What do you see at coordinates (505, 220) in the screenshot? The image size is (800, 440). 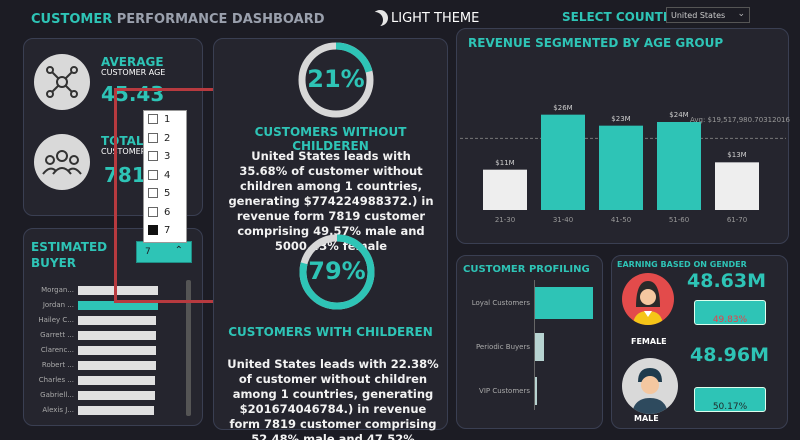 I see `bar-category-label: 21-30` at bounding box center [505, 220].